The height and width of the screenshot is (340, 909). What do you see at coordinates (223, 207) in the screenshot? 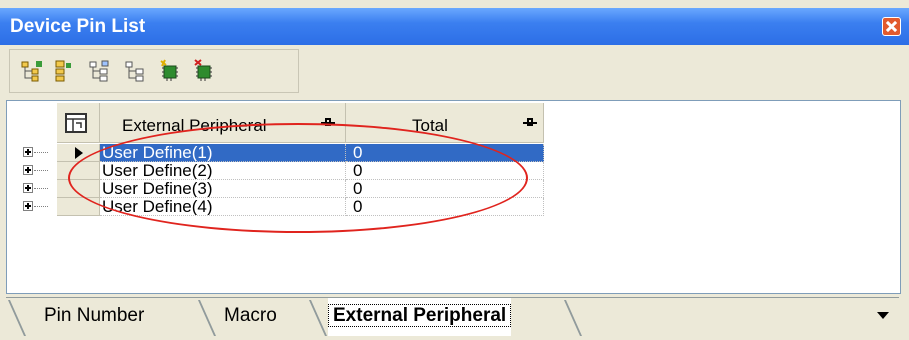
I see `cell-name: User Define(4)` at bounding box center [223, 207].